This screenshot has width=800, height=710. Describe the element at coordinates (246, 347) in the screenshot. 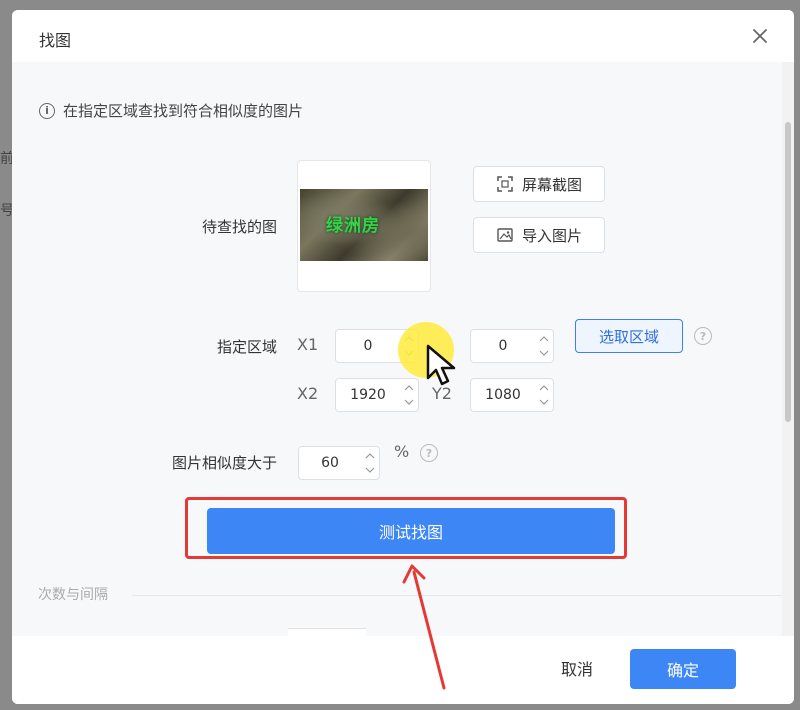

I see `region-label: 指定区域` at that location.